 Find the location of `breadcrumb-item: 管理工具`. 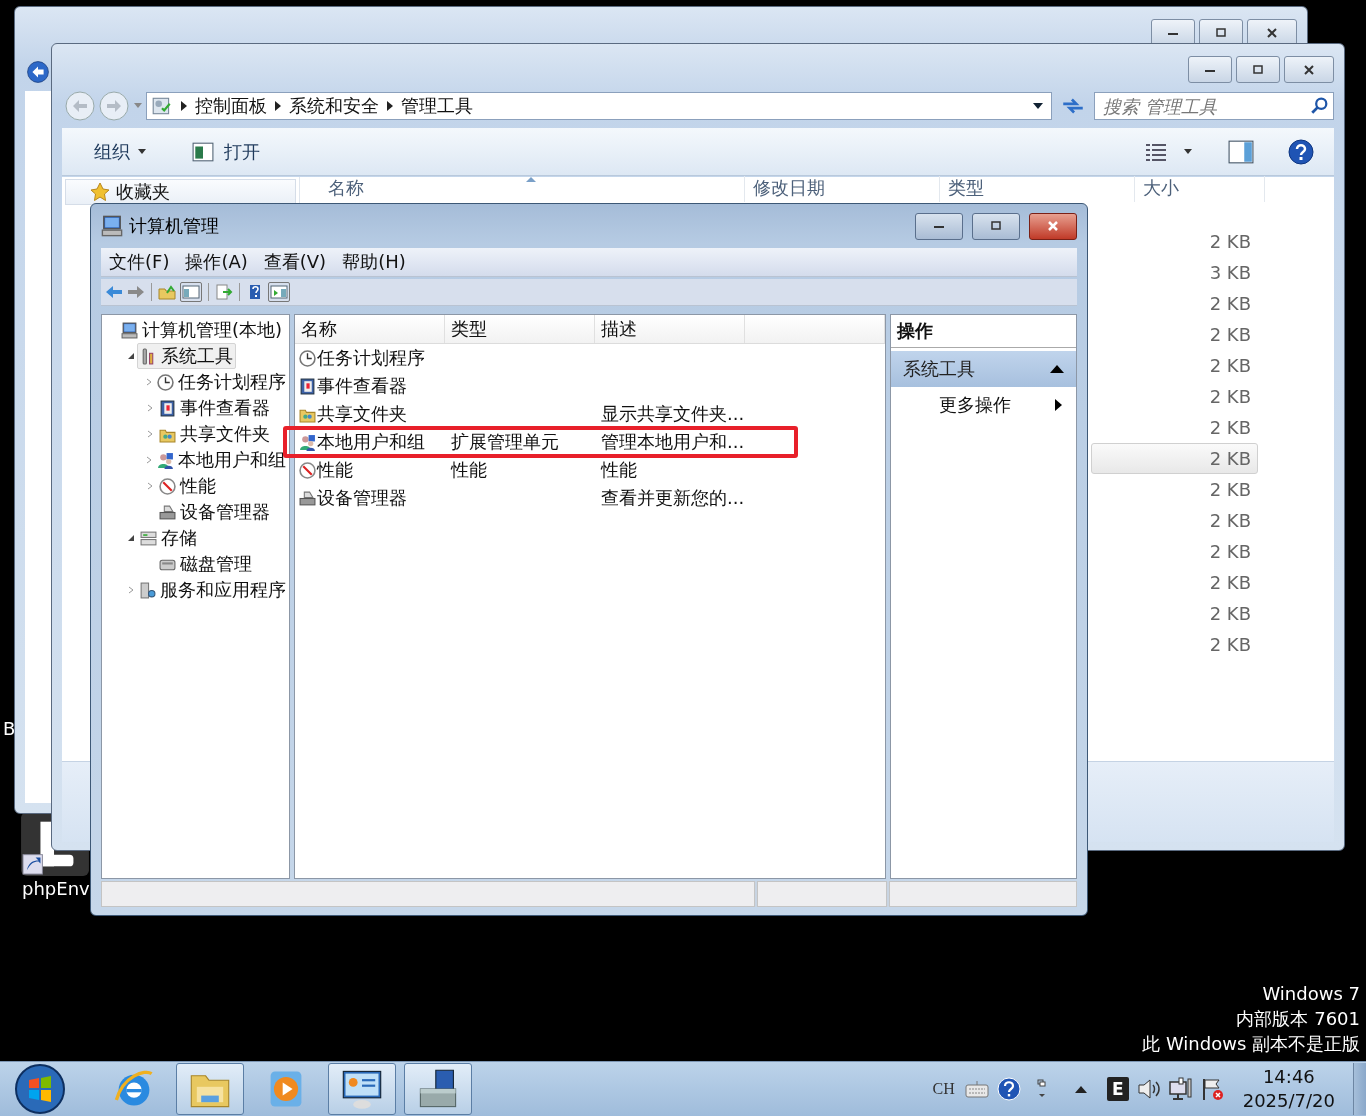

breadcrumb-item: 管理工具 is located at coordinates (437, 106).